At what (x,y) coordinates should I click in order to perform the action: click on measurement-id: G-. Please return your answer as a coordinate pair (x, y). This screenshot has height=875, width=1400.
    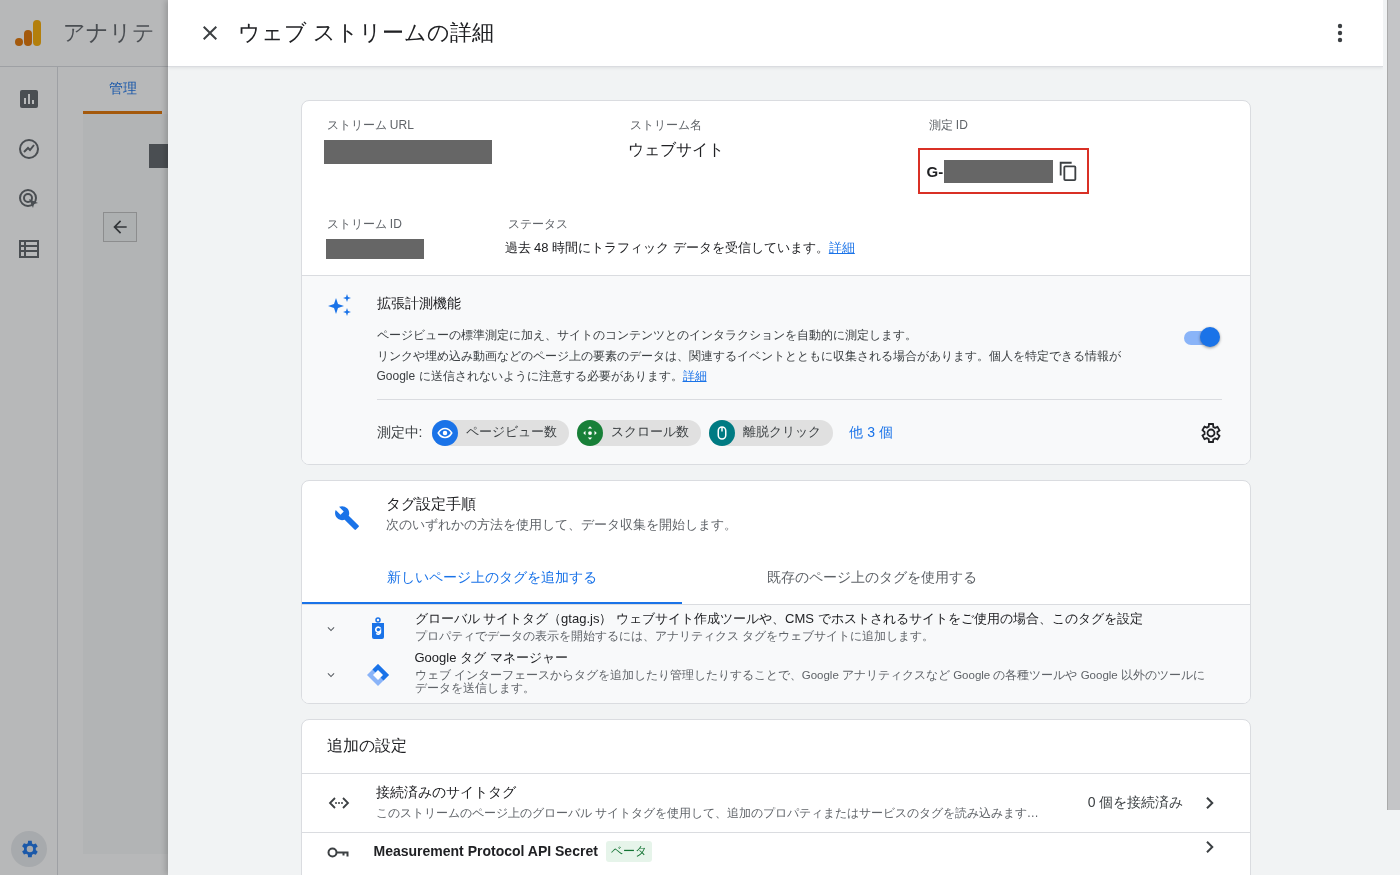
    Looking at the image, I should click on (935, 171).